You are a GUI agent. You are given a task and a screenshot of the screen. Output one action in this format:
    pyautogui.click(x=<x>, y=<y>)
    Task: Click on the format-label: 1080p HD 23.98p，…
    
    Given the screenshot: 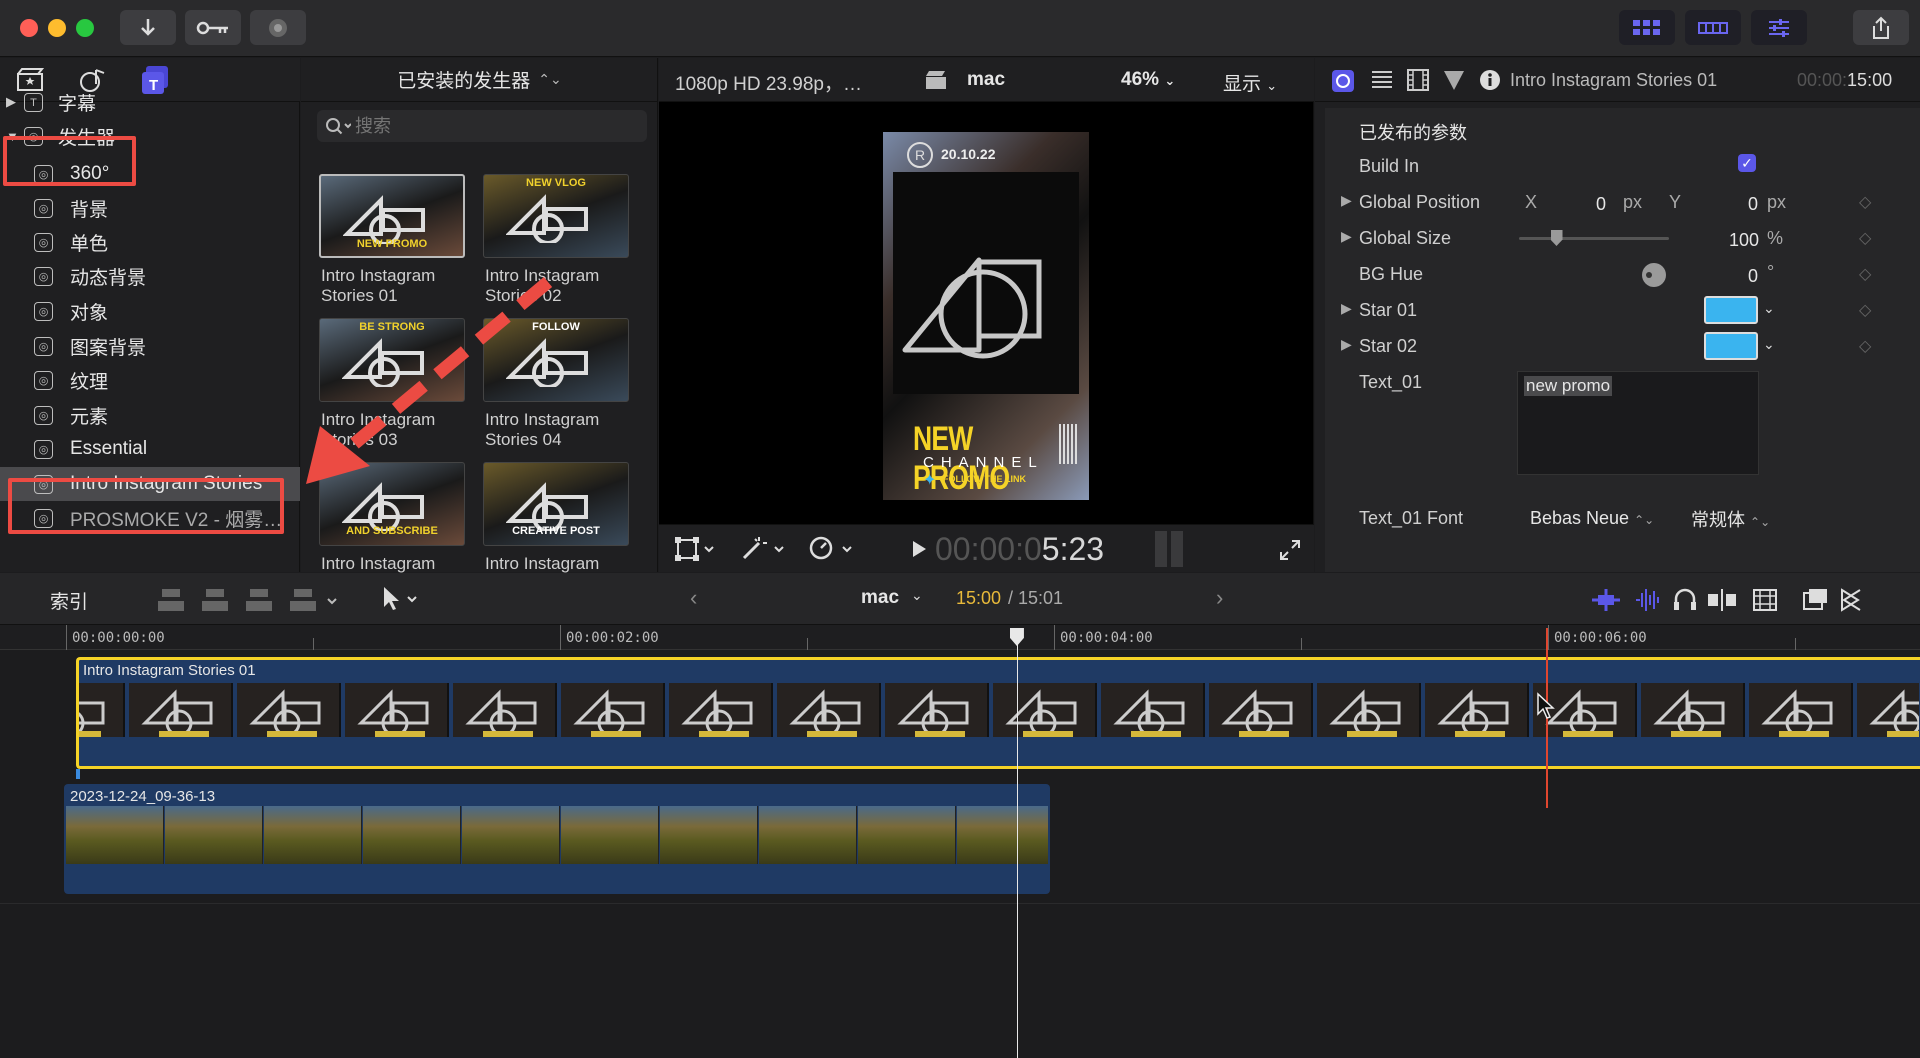 What is the action you would take?
    pyautogui.click(x=768, y=82)
    